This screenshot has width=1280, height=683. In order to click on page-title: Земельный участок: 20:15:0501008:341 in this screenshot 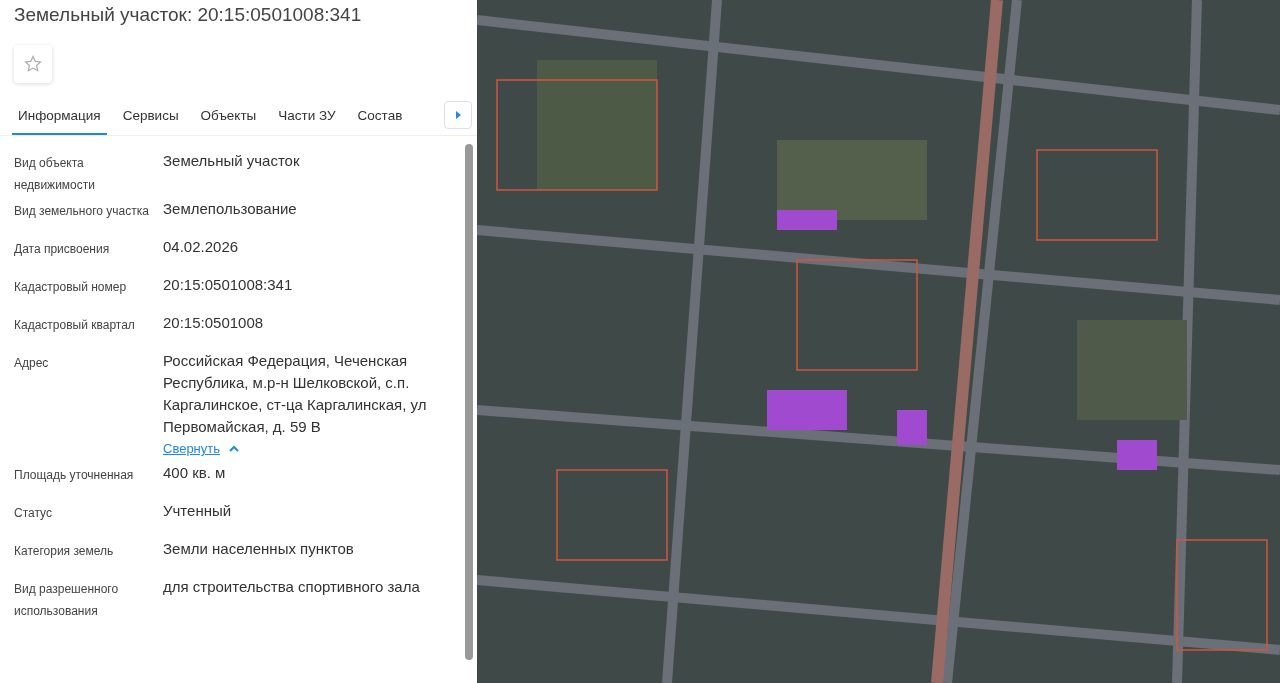, I will do `click(188, 15)`.